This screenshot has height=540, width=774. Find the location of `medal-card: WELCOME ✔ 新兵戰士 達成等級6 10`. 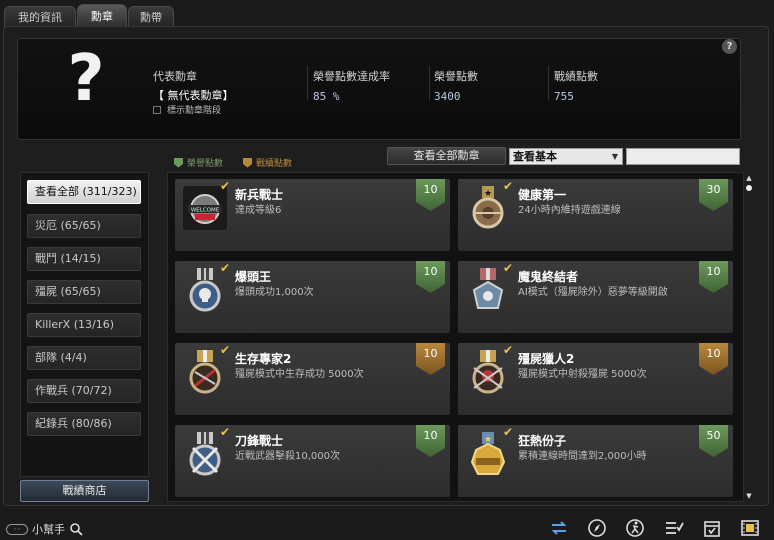

medal-card: WELCOME ✔ 新兵戰士 達成等級6 10 is located at coordinates (312, 215).